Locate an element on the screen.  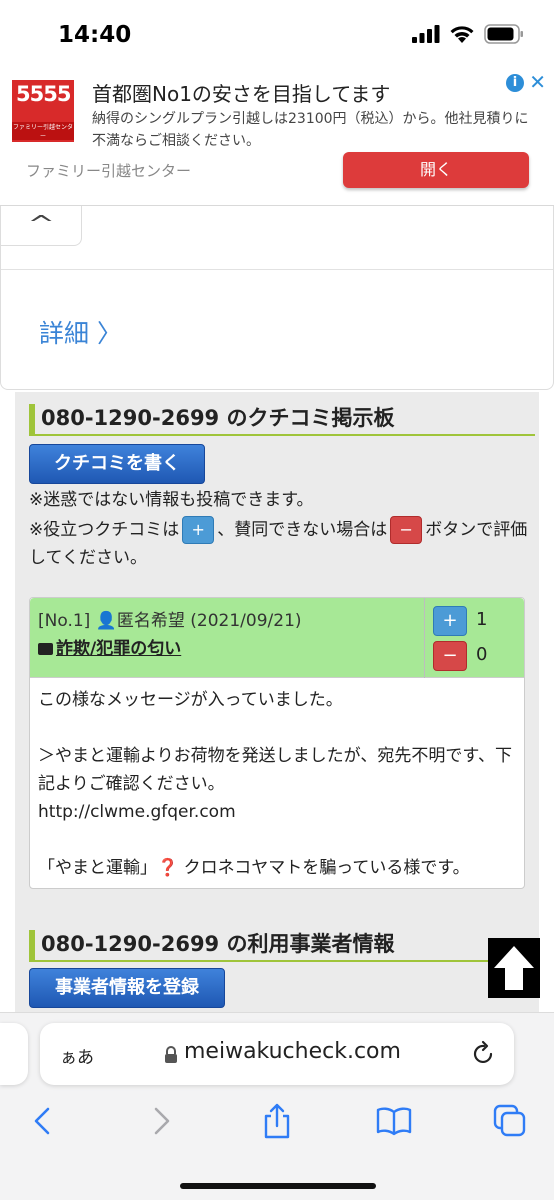
status-bar: 14:40 is located at coordinates (277, 33).